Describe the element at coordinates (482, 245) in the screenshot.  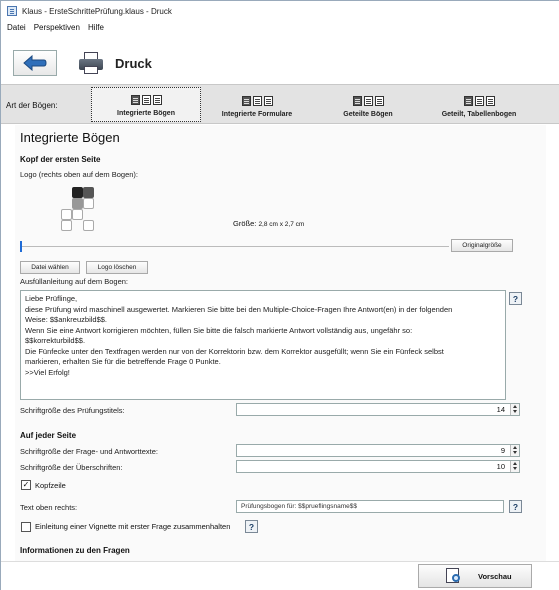
I see `original-size-button: Originalgröße` at that location.